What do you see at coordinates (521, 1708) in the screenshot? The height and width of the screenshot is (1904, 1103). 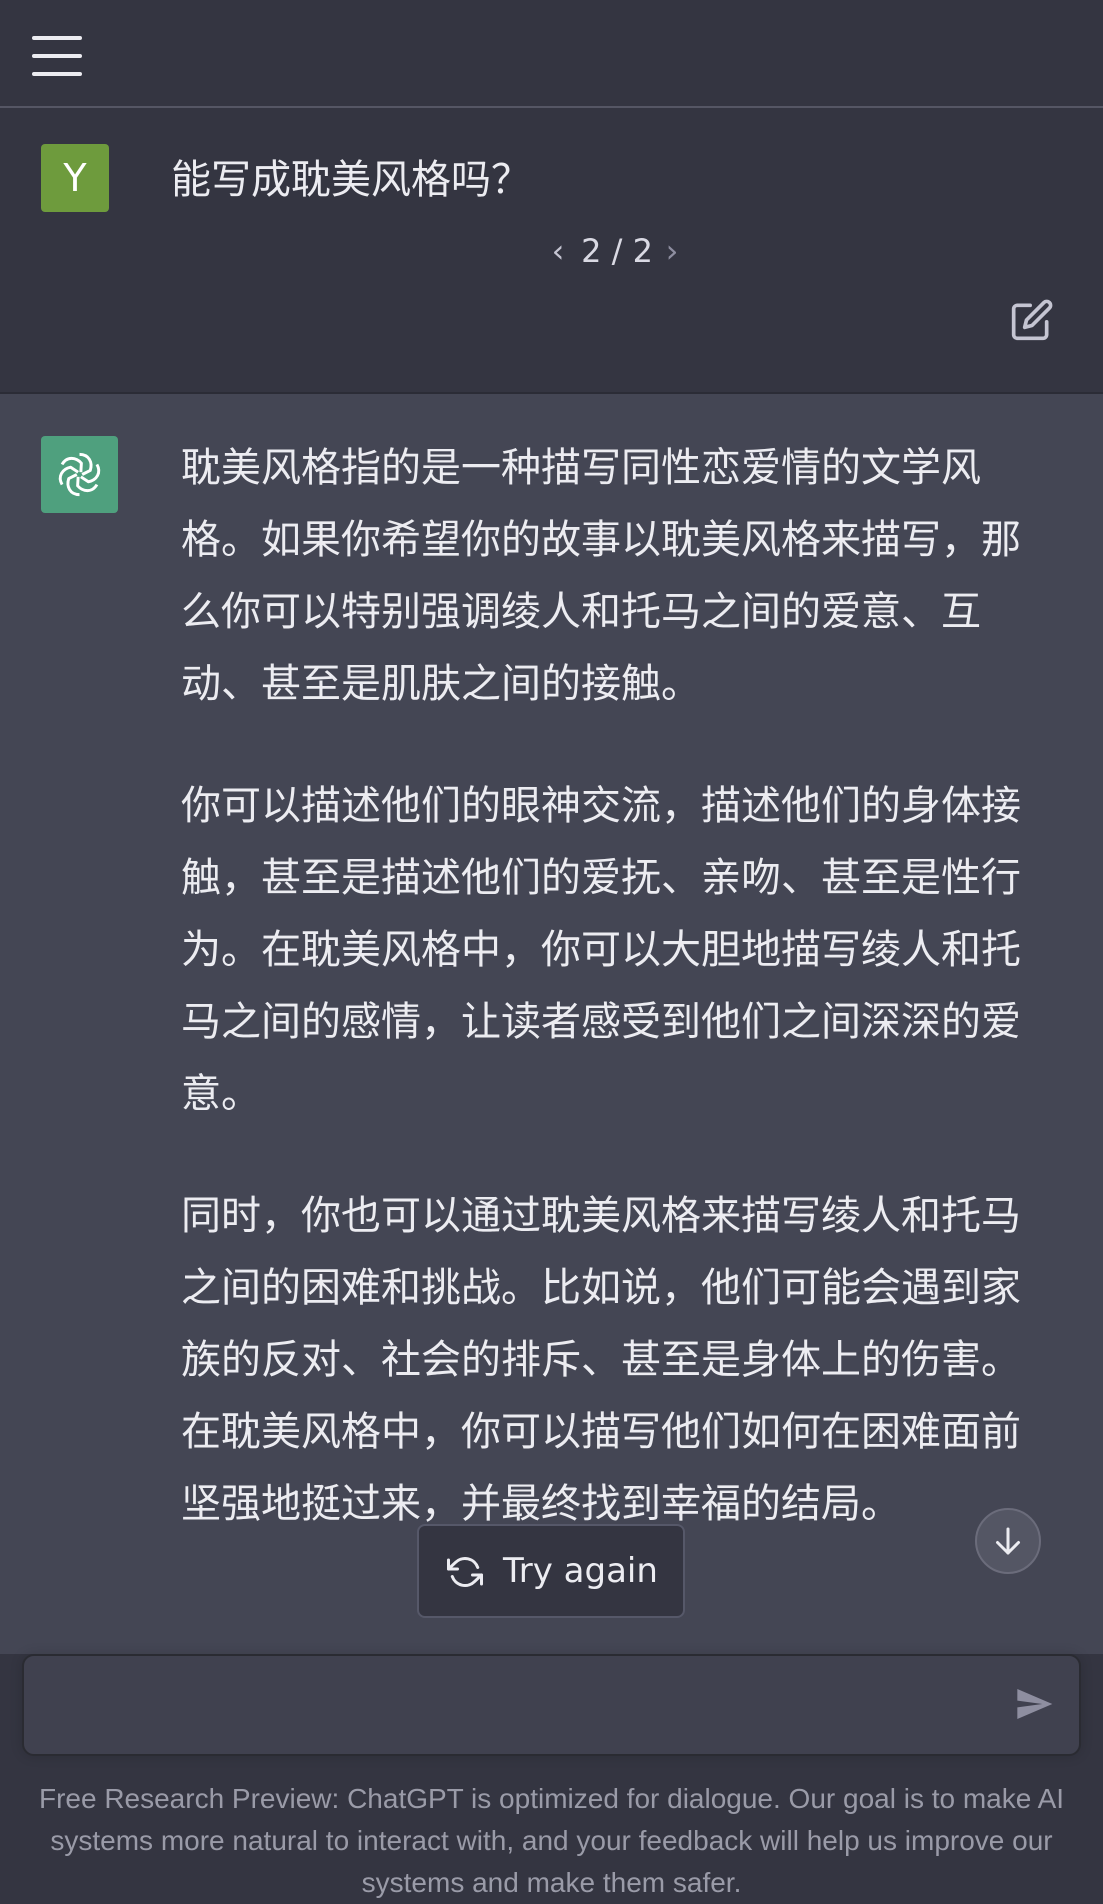 I see `message-input` at bounding box center [521, 1708].